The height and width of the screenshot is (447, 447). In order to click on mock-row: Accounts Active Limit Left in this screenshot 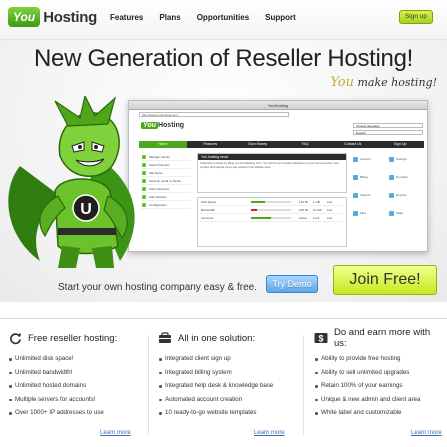, I will do `click(272, 218)`.